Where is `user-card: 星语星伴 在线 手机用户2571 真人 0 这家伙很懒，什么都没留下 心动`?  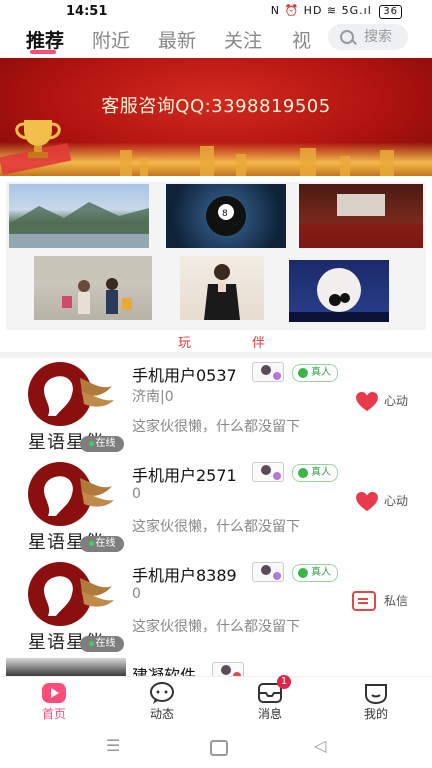
user-card: 星语星伴 在线 手机用户2571 真人 0 这家伙很懒，什么都没留下 心动 is located at coordinates (216, 508).